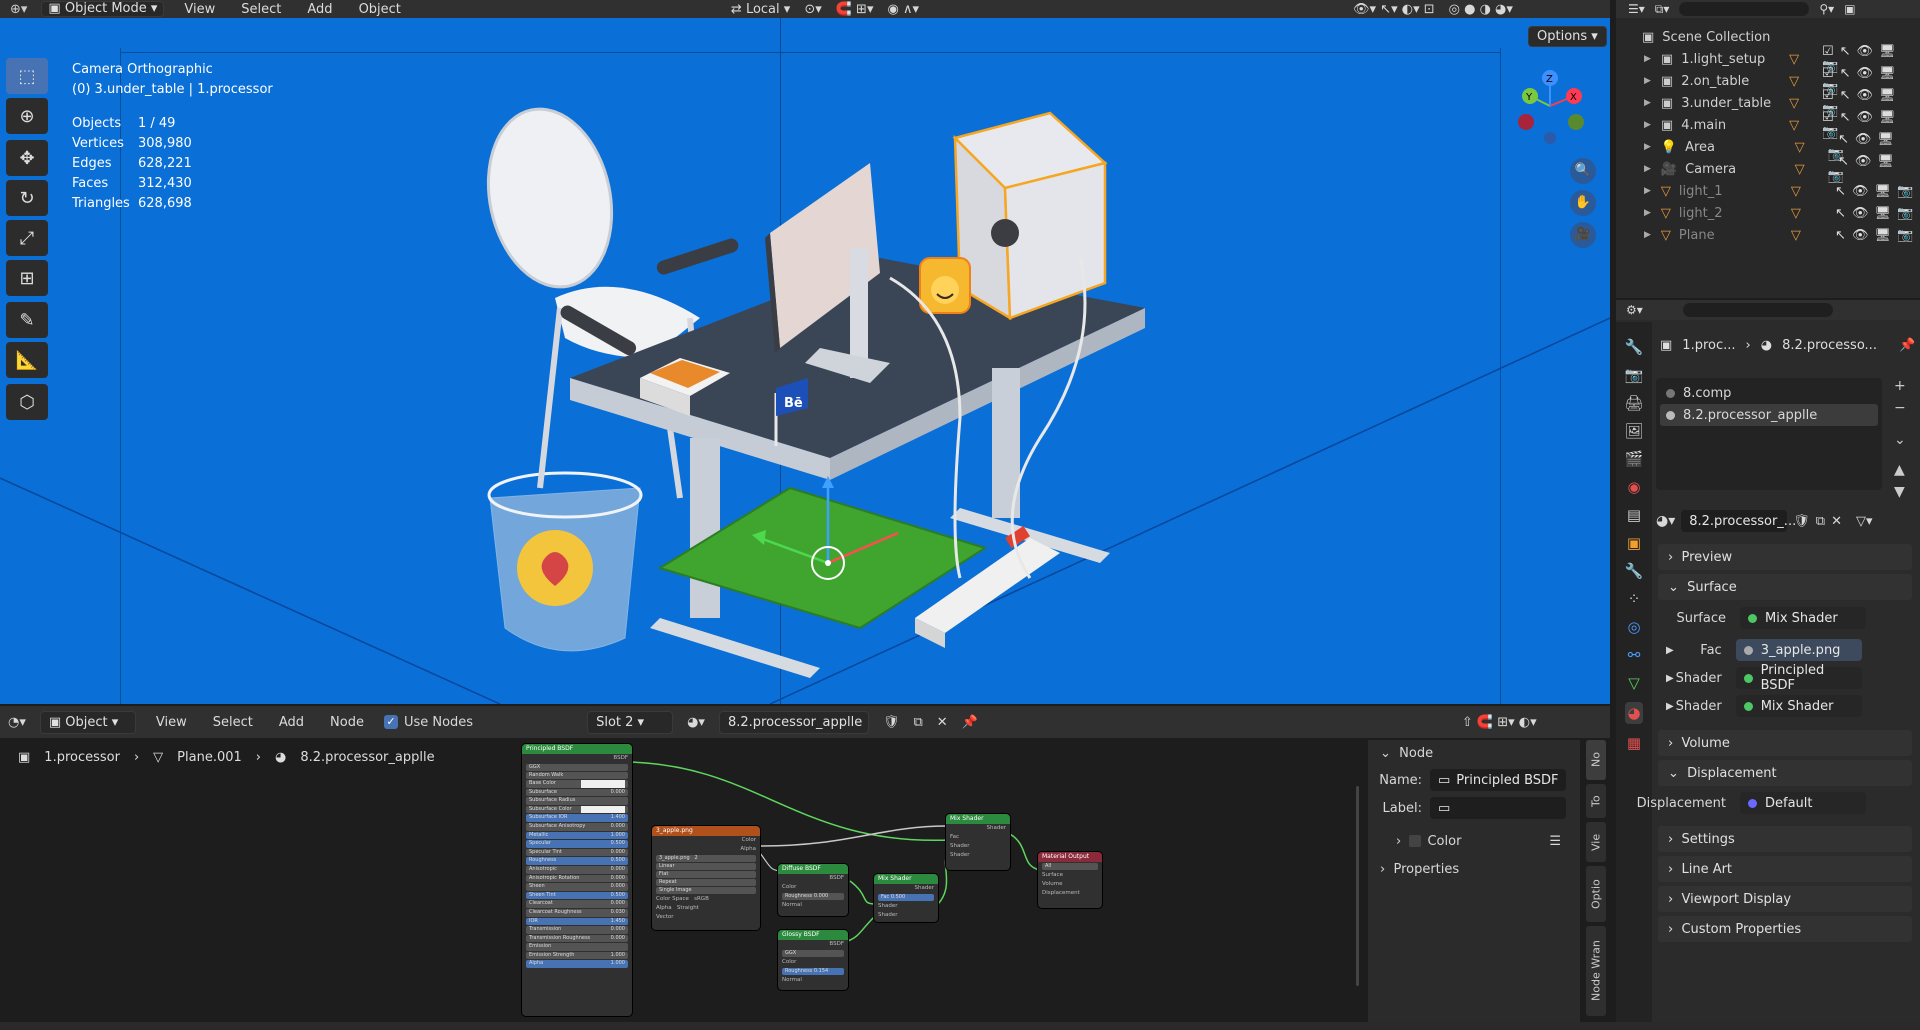 This screenshot has width=1920, height=1030. I want to click on node-value-field: Fac 0.500, so click(906, 897).